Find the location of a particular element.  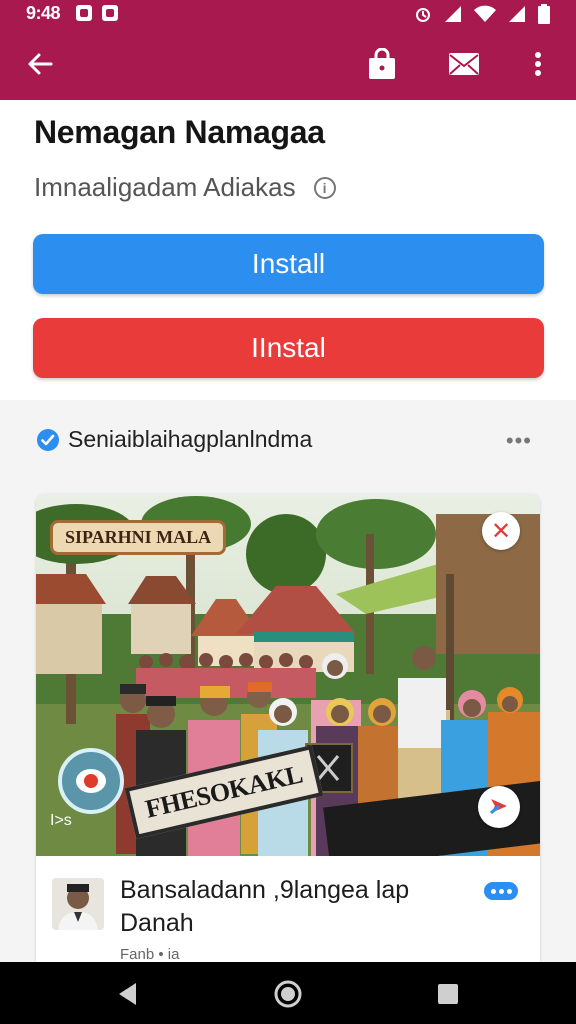

feed-header: Seniaiblaihagplanlndma is located at coordinates (174, 439).